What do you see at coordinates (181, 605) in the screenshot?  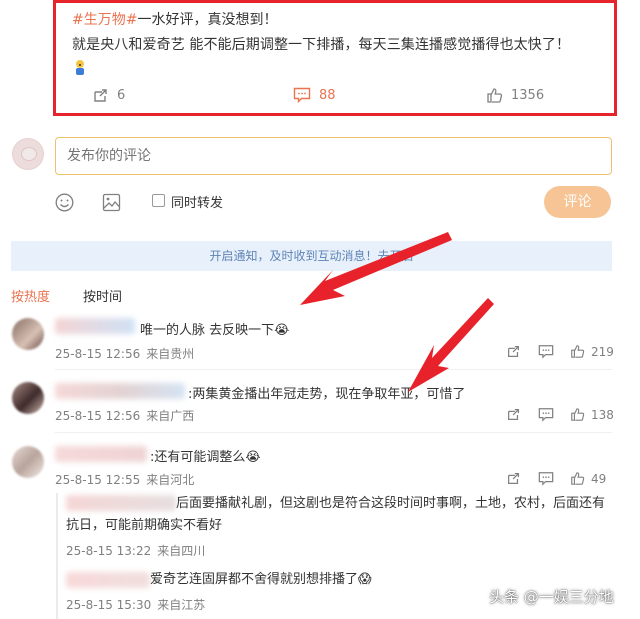 I see `reply-location: 来自江苏` at bounding box center [181, 605].